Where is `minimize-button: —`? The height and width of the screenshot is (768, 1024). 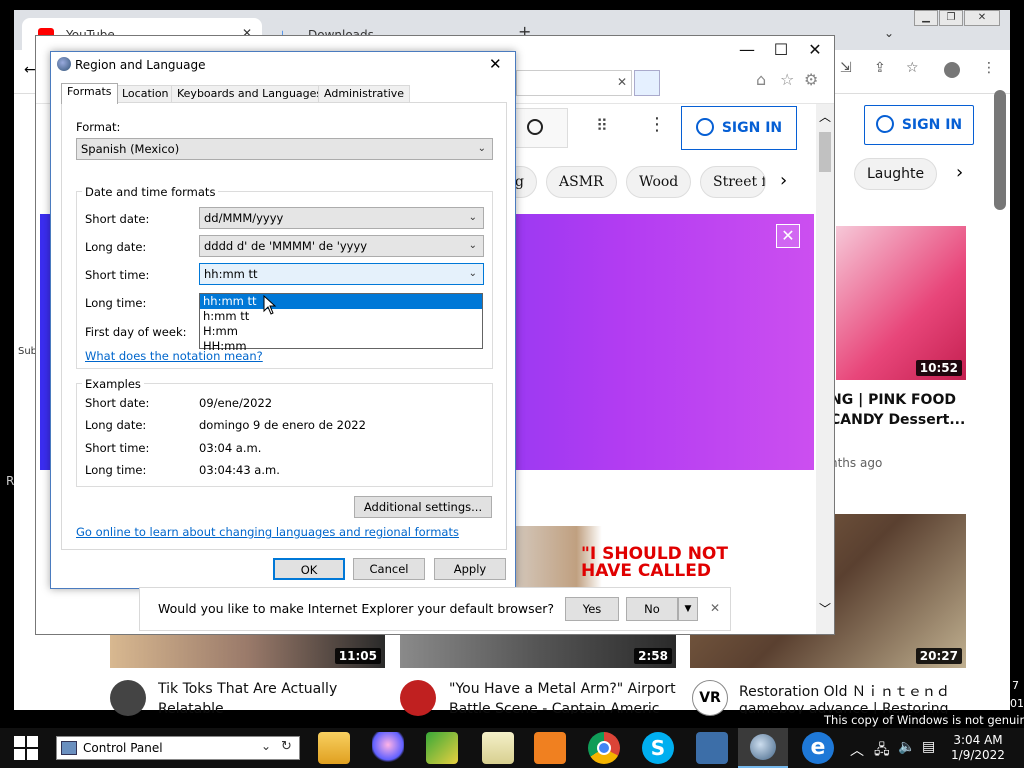 minimize-button: — is located at coordinates (747, 50).